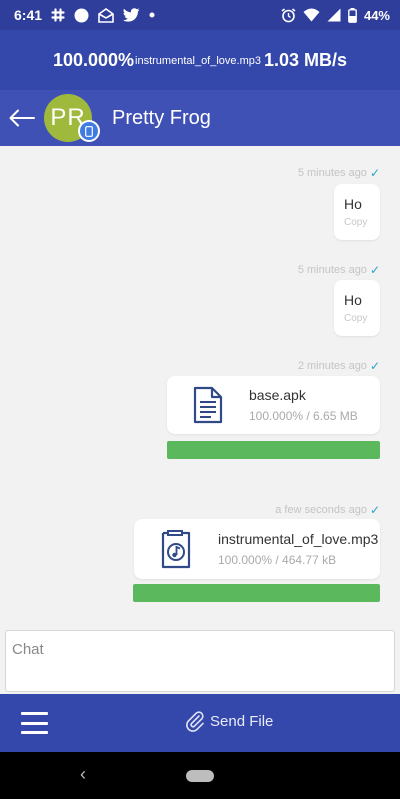  Describe the element at coordinates (303, 416) in the screenshot. I see `file-progress-text: 100.000% / 6.65 MB` at that location.